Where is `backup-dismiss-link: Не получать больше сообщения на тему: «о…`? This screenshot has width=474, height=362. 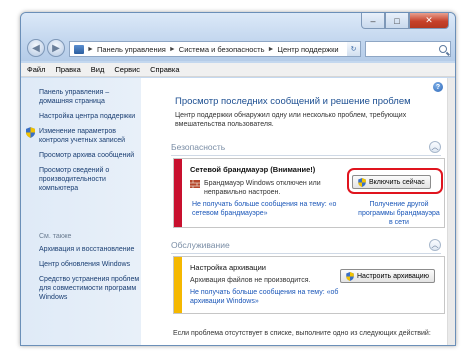
backup-dismiss-link: Не получать больше сообщения на тему: «о… is located at coordinates (265, 297).